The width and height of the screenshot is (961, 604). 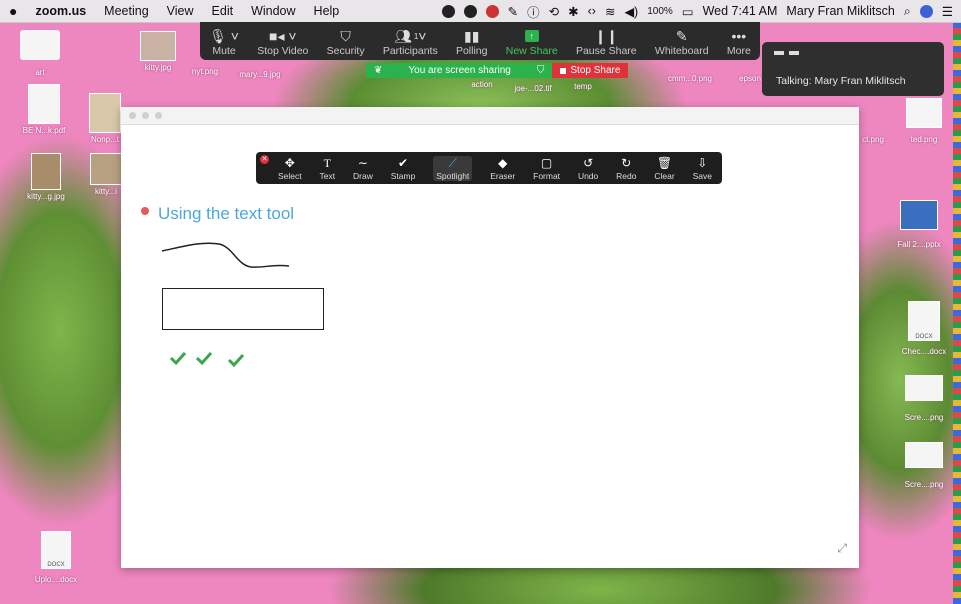 What do you see at coordinates (924, 328) in the screenshot?
I see `desktop-icon-check: DOCX Chec....docx` at bounding box center [924, 328].